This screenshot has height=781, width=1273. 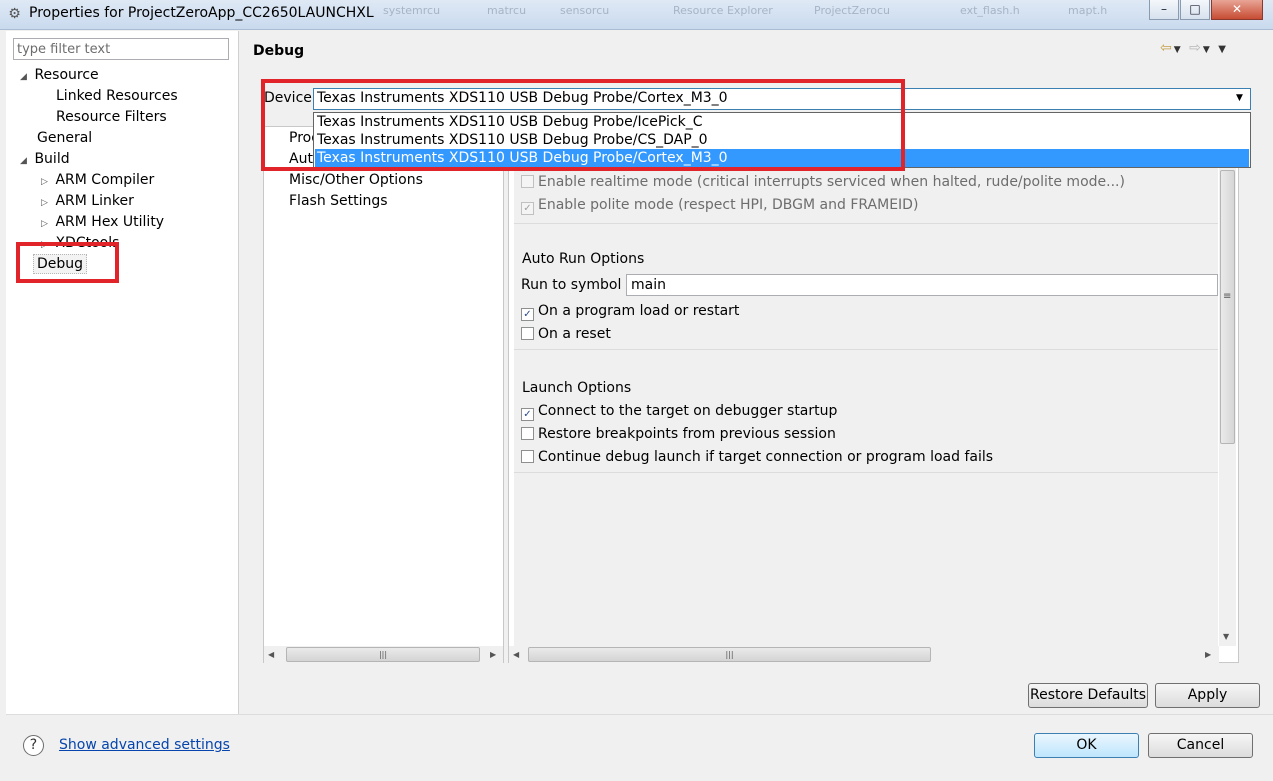 I want to click on tree-item-label: Build, so click(x=52, y=159).